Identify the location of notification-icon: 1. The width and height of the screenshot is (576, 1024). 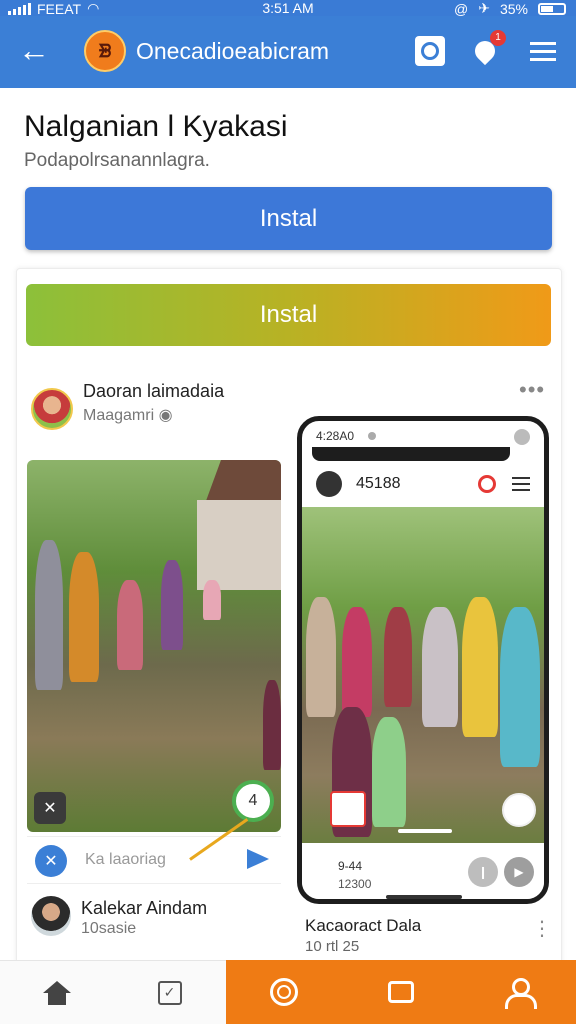
(488, 48).